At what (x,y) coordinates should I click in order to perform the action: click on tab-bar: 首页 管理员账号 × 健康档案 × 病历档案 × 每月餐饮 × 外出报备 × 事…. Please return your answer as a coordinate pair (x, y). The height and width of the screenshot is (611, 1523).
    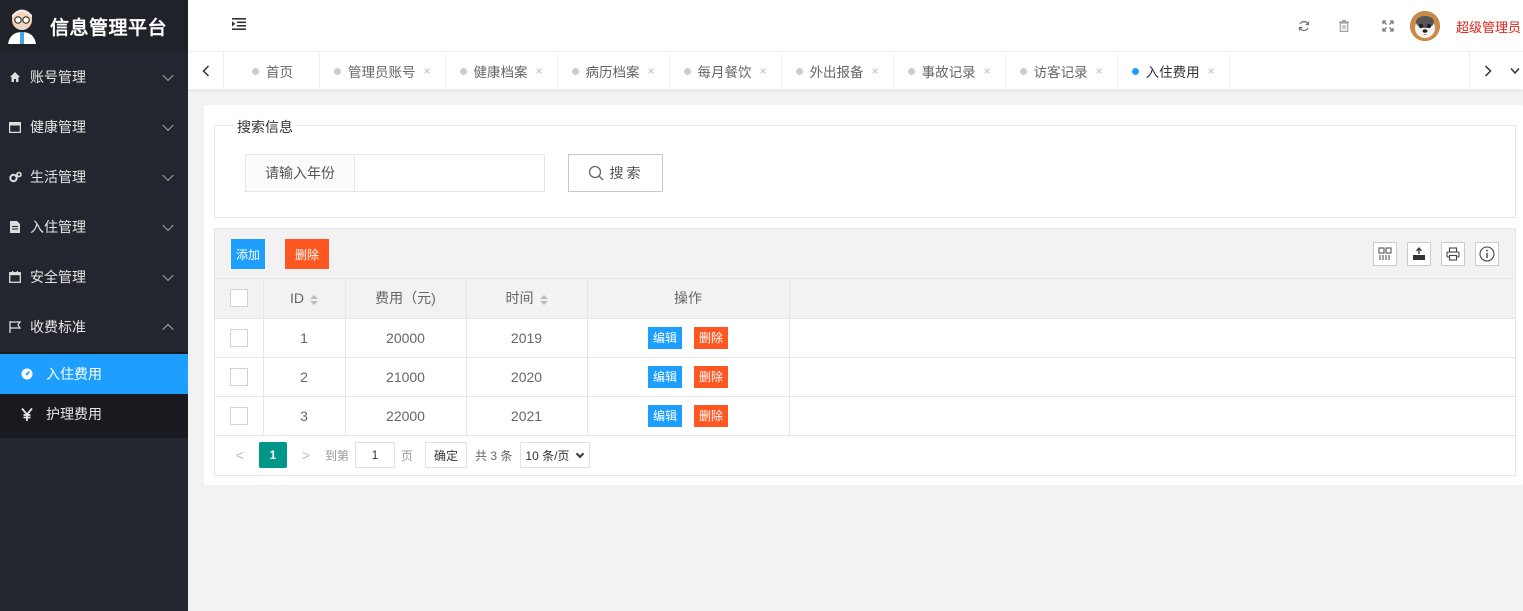
    Looking at the image, I should click on (855, 71).